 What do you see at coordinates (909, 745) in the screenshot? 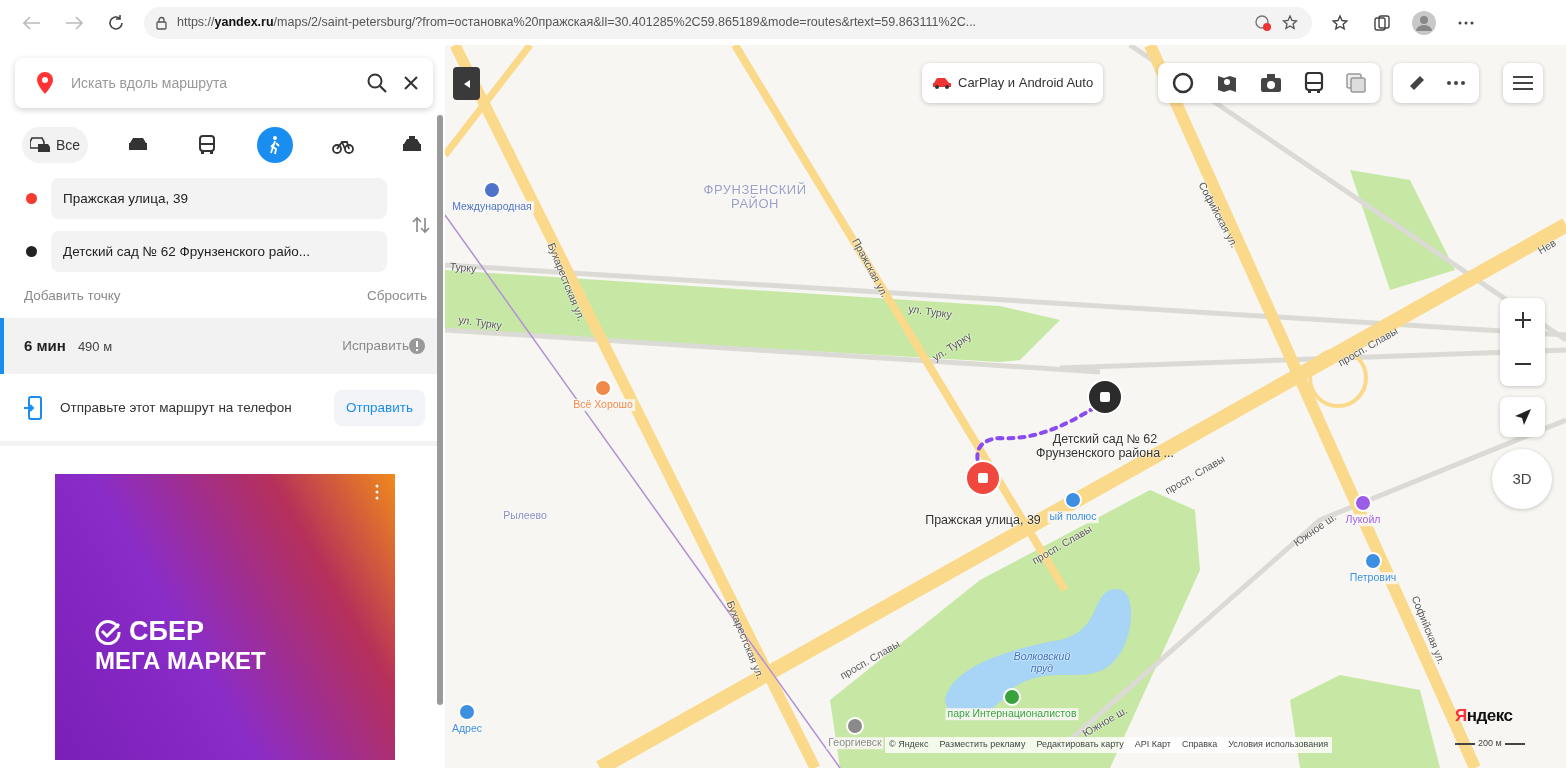
I see `footer-link: © Яндекс` at bounding box center [909, 745].